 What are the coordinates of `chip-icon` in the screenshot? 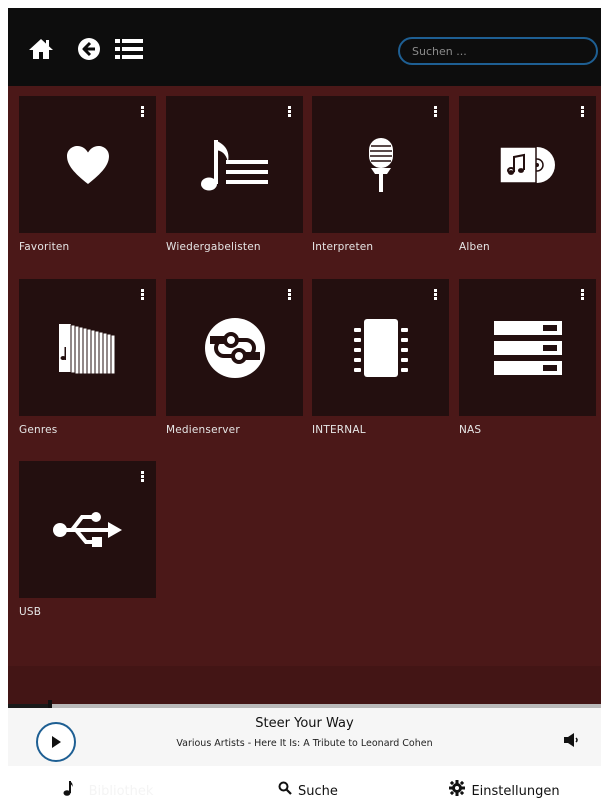 It's located at (380, 347).